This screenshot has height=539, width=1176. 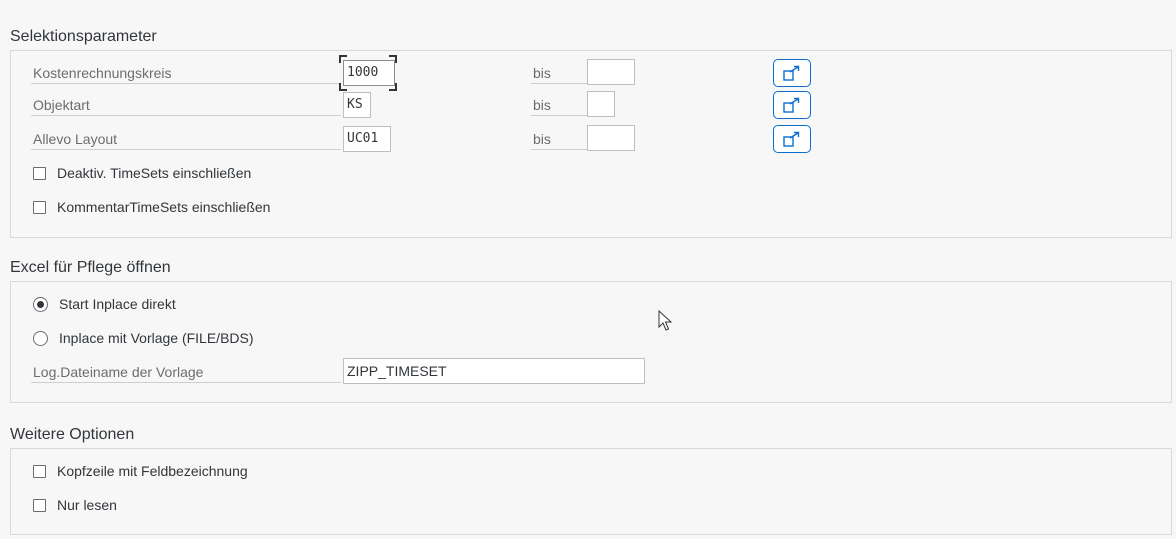 What do you see at coordinates (72, 434) in the screenshot?
I see `section-title-options: Weitere Optionen` at bounding box center [72, 434].